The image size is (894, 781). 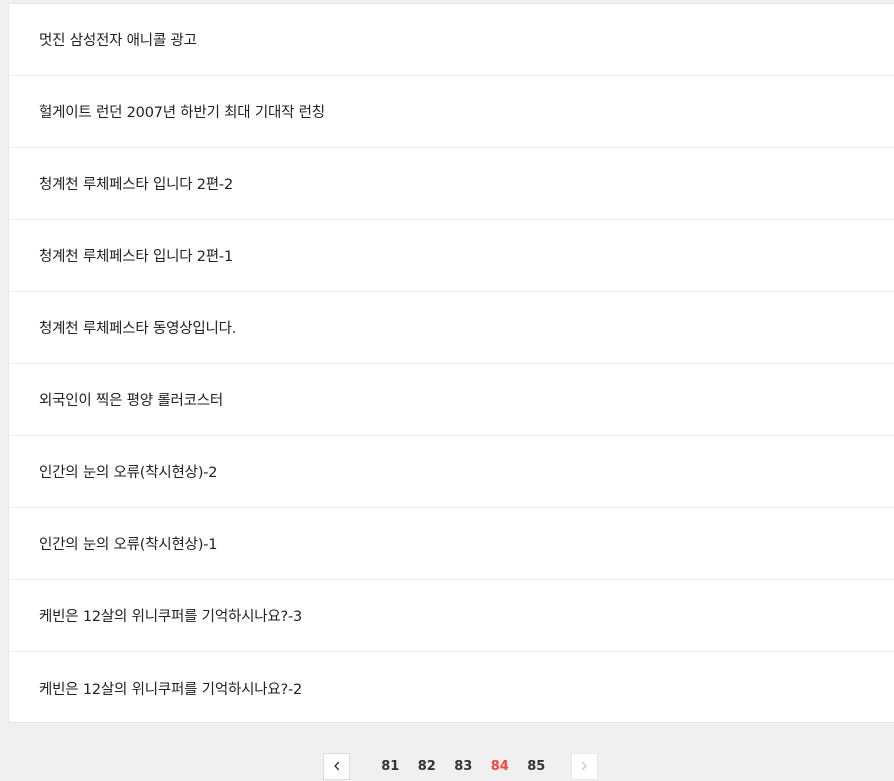 What do you see at coordinates (451, 184) in the screenshot?
I see `list-item: 청계천 루체페스타 입니다 2편-2` at bounding box center [451, 184].